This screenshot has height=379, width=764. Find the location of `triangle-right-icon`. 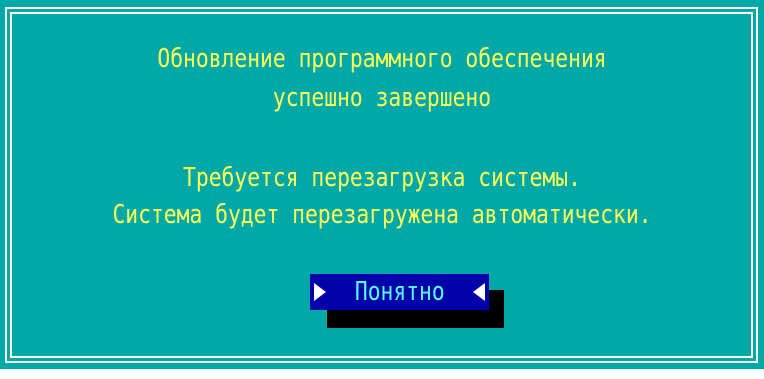

triangle-right-icon is located at coordinates (320, 292).